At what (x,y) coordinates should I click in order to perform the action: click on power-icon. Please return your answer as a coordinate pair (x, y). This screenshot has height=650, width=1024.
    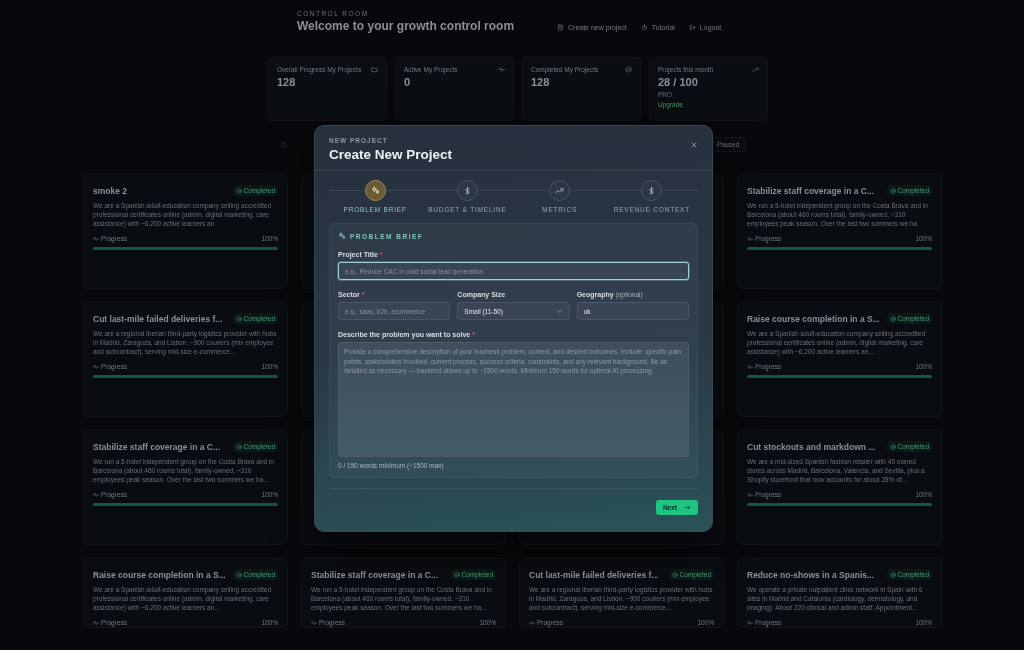
    Looking at the image, I should click on (644, 27).